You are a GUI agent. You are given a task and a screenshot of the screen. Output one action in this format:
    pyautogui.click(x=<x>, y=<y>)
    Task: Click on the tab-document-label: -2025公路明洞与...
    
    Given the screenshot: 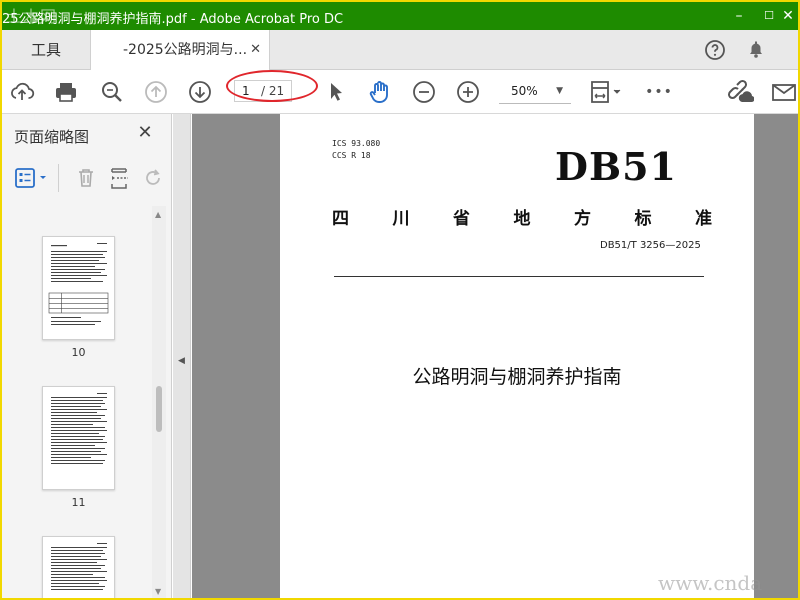 What is the action you would take?
    pyautogui.click(x=185, y=50)
    